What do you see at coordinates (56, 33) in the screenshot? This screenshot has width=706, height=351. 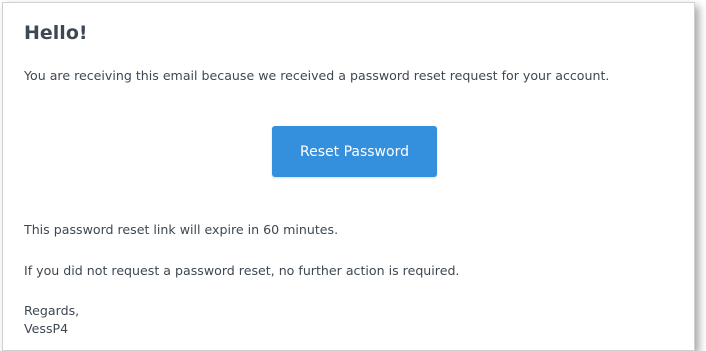 I see `email-greeting: Hello!` at bounding box center [56, 33].